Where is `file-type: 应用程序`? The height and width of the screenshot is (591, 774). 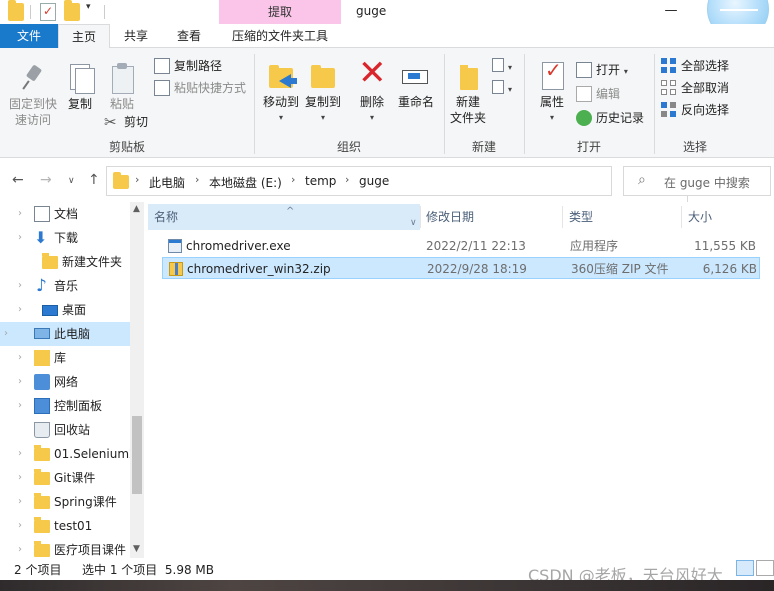
file-type: 应用程序 is located at coordinates (594, 246).